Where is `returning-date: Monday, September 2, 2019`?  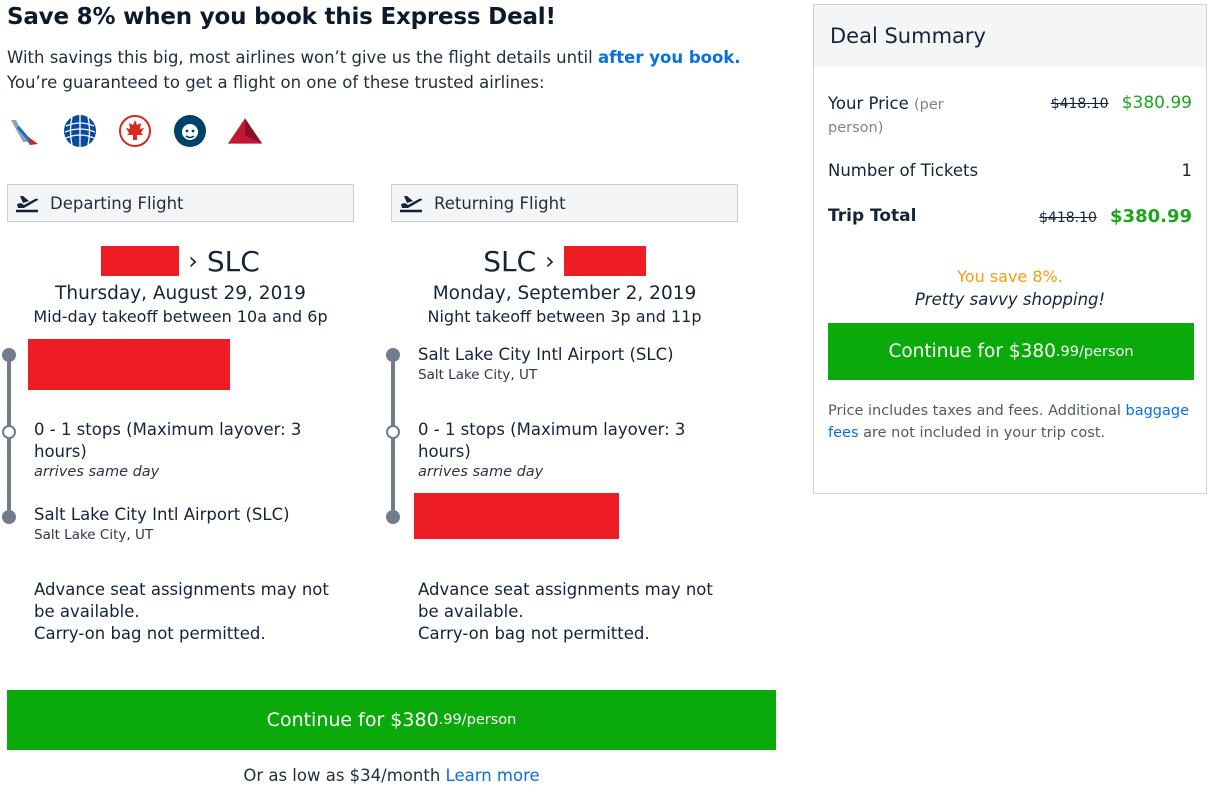
returning-date: Monday, September 2, 2019 is located at coordinates (564, 293).